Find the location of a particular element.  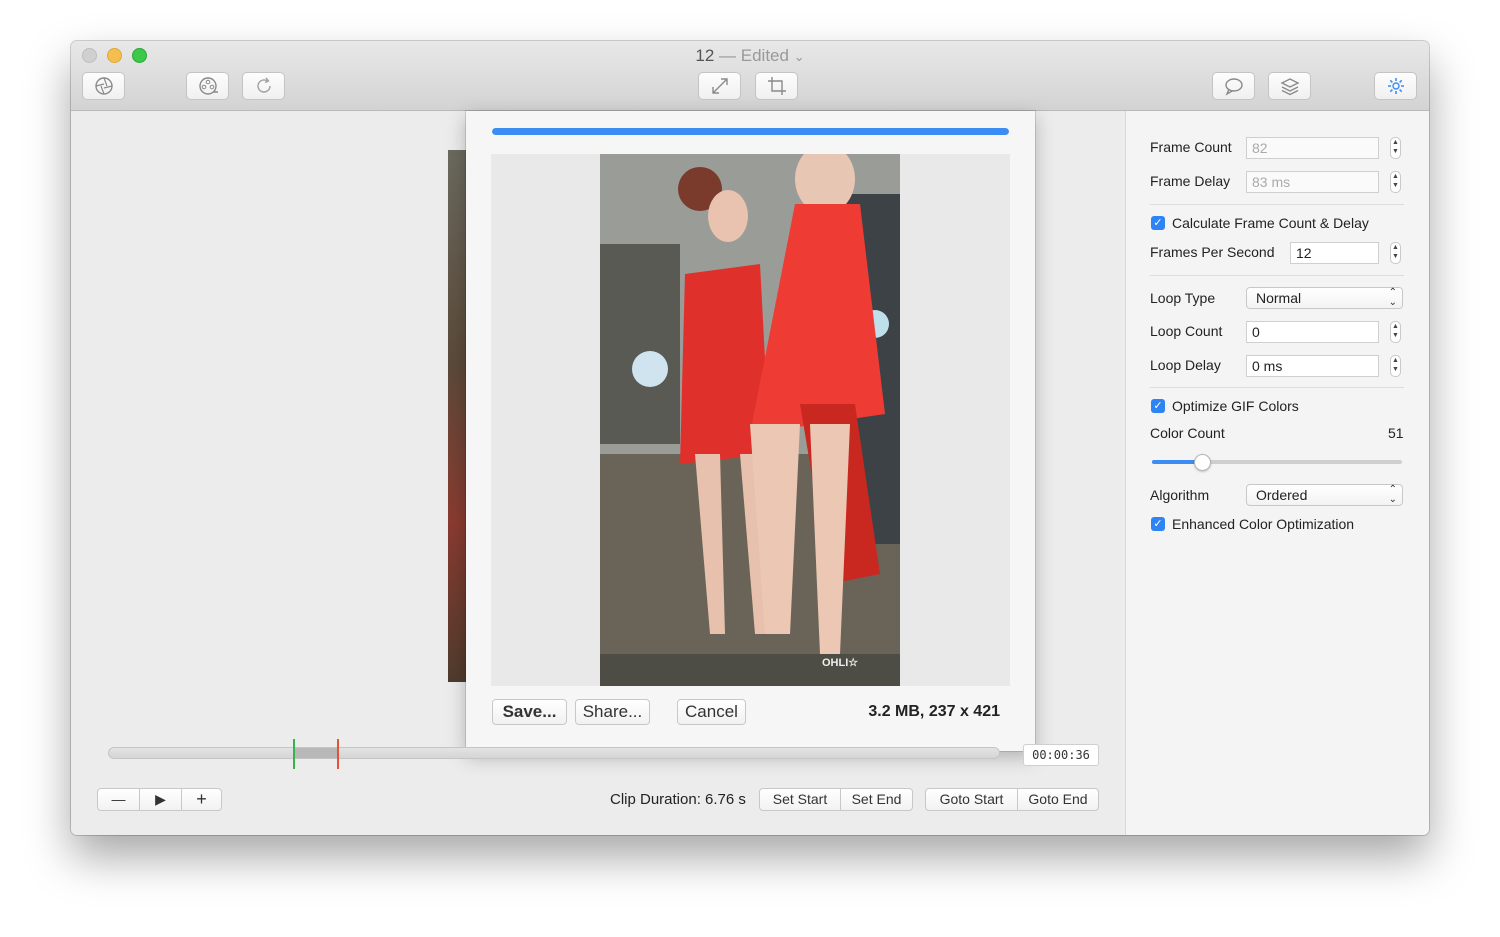

loop-type-label: Loop Type is located at coordinates (1183, 298).